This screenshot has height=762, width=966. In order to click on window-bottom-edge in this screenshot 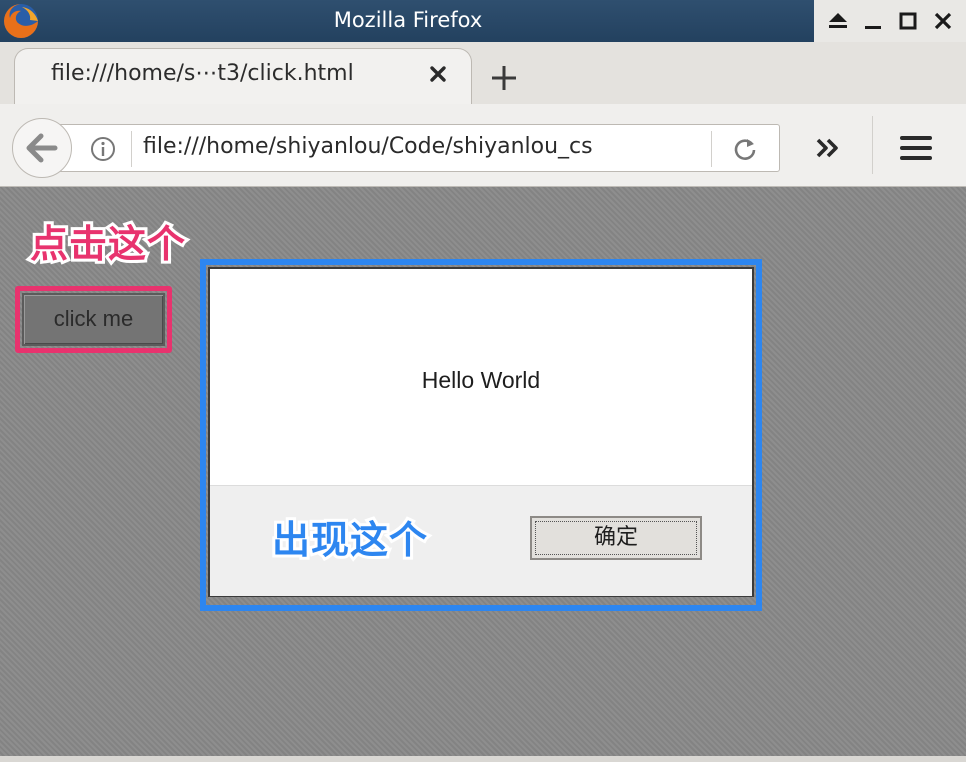, I will do `click(483, 759)`.